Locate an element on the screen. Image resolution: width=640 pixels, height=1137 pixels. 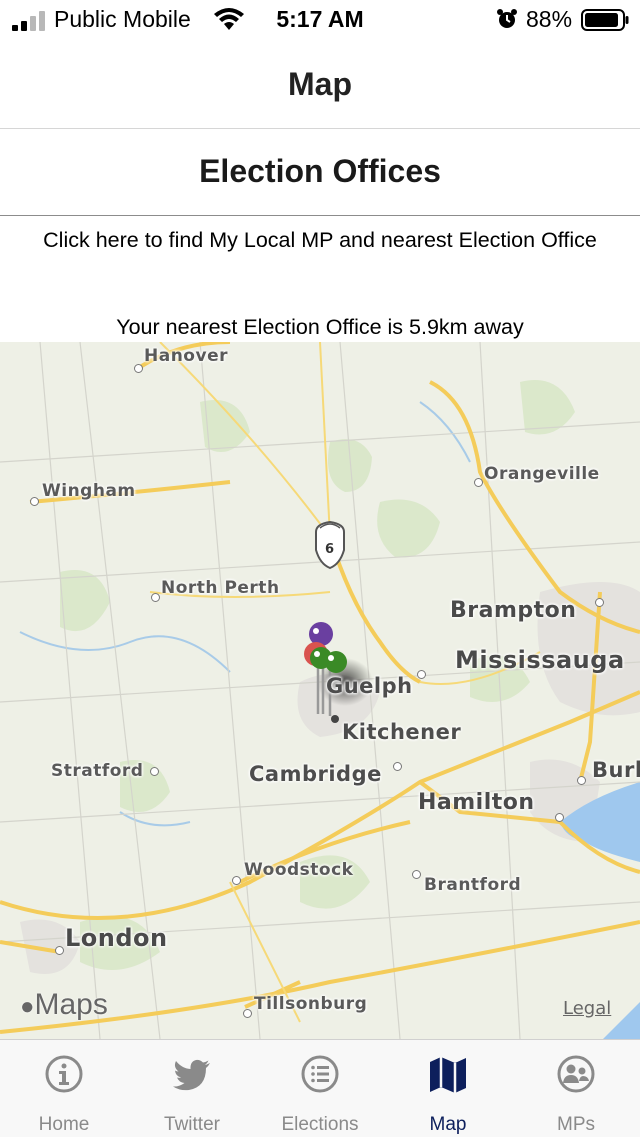
apple-maps-logo: ●Maps is located at coordinates (64, 1004).